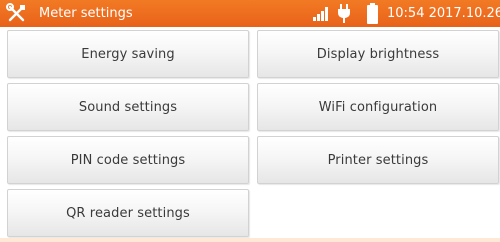 This screenshot has height=242, width=500. I want to click on qr-reader-settings-label: QR reader settings, so click(128, 213).